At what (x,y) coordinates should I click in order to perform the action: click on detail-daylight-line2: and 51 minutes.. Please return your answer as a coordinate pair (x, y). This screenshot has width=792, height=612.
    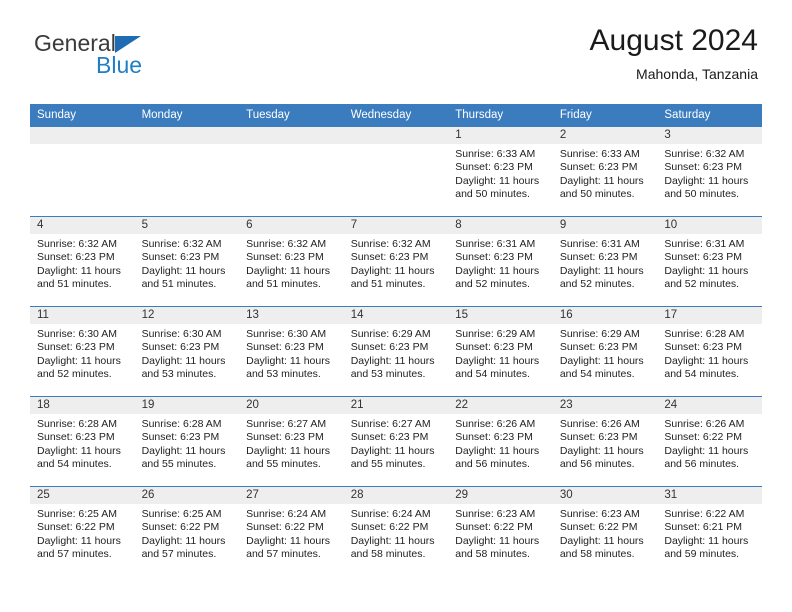
    Looking at the image, I should click on (74, 284).